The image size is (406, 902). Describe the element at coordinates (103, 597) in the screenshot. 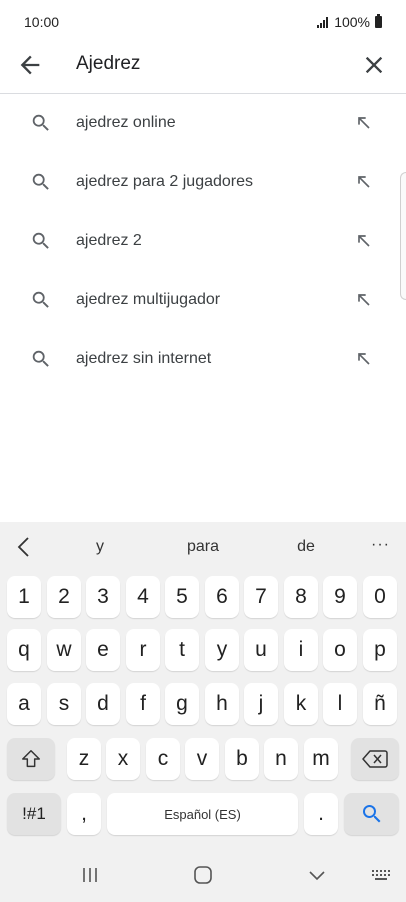

I see `key: 3` at that location.